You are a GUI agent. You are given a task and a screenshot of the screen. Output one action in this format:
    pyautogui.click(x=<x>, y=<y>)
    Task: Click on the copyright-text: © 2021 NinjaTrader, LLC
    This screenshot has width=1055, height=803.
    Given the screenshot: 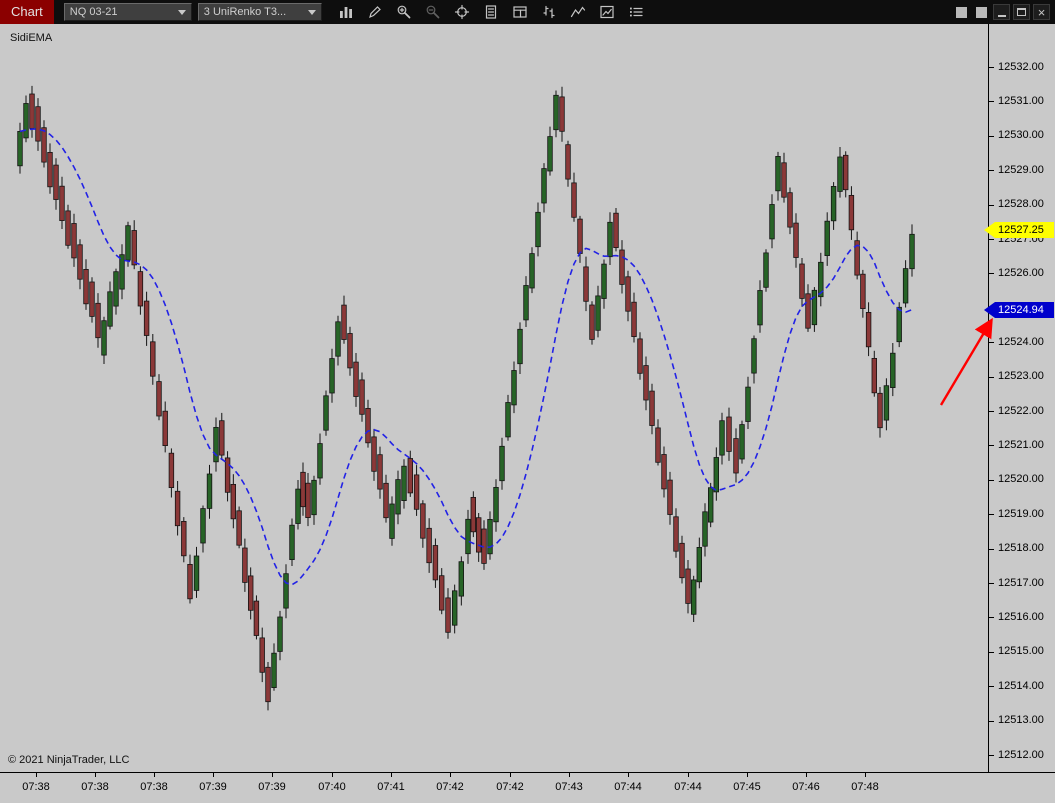 What is the action you would take?
    pyautogui.click(x=69, y=760)
    